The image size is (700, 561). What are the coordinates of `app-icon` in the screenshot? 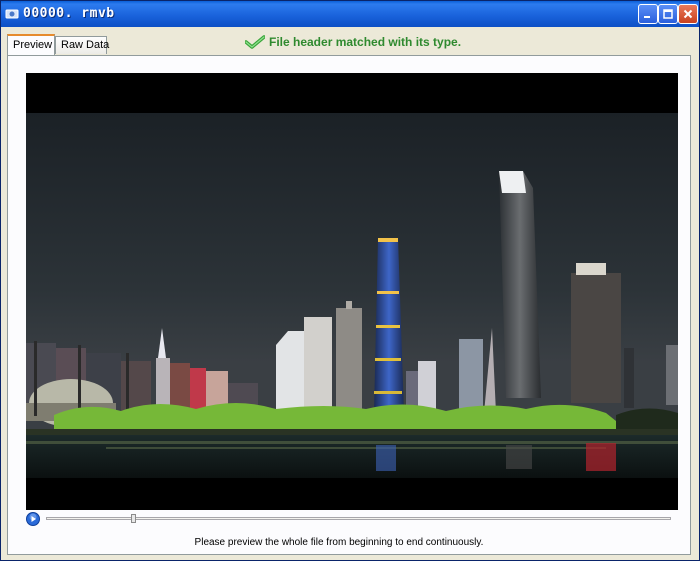 It's located at (12, 14).